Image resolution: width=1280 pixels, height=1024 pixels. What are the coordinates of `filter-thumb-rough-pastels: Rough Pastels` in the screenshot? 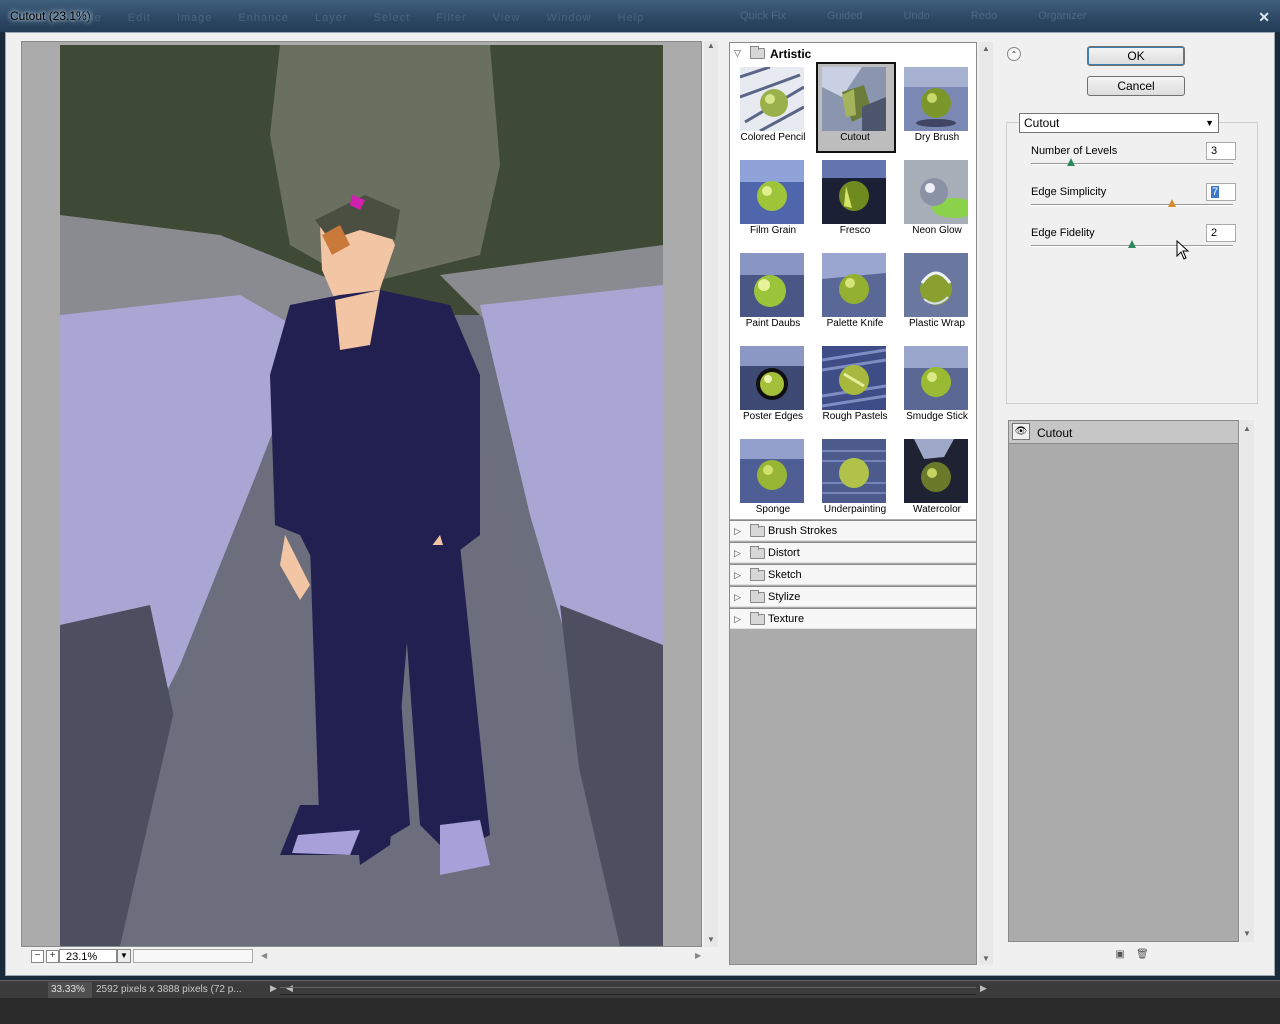 It's located at (859, 390).